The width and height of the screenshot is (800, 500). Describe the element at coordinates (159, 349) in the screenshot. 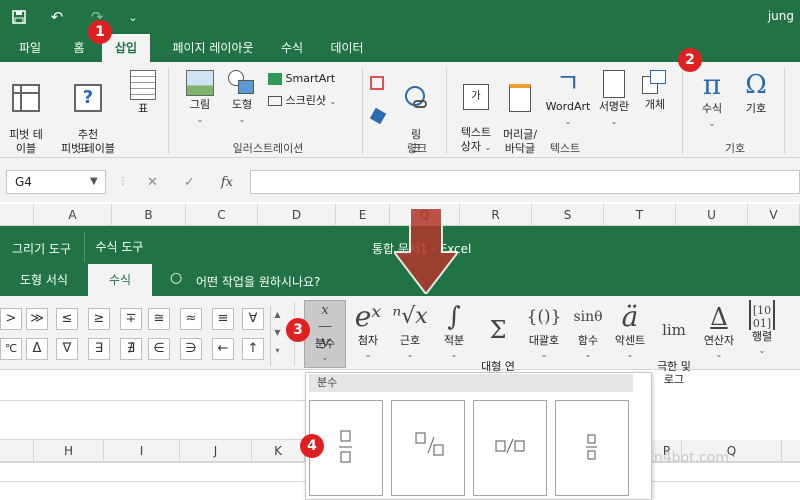

I see `symbol-element-of: ∈` at that location.